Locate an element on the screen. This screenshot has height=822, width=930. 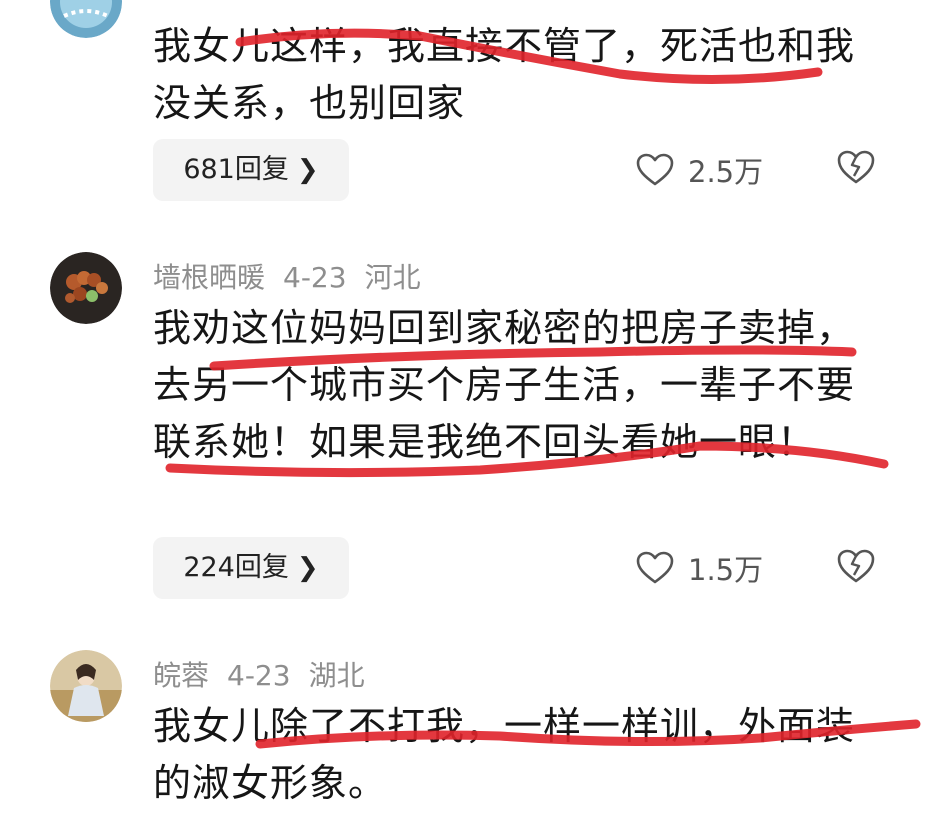
reply-button: 224回复 ❯ is located at coordinates (251, 568).